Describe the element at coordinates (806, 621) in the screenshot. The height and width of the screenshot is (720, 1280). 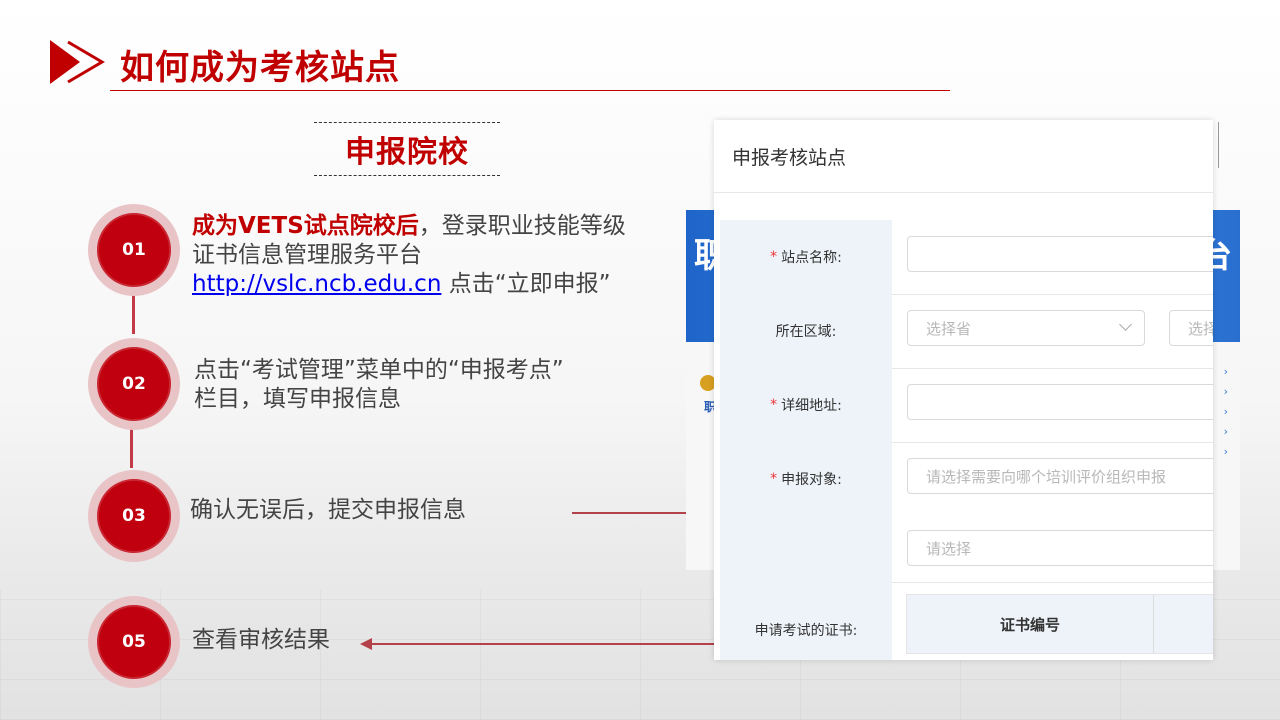
I see `field-label: 申请考试的证书:` at that location.